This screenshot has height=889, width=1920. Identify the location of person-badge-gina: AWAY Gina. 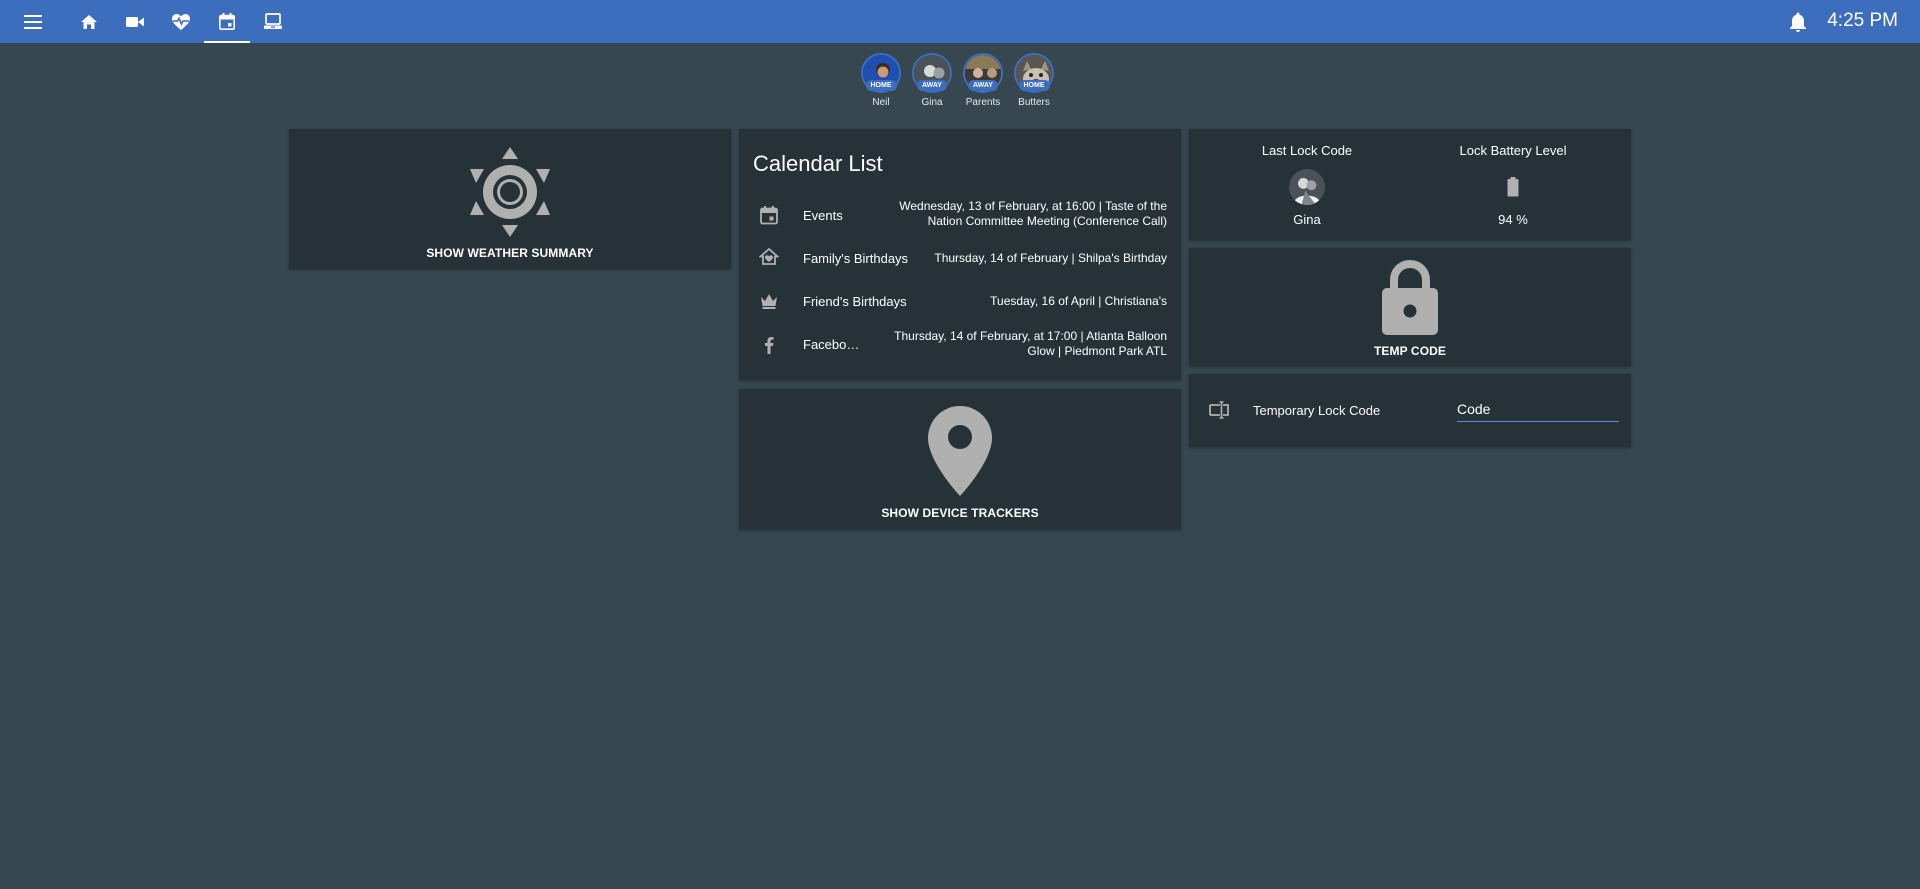
(932, 80).